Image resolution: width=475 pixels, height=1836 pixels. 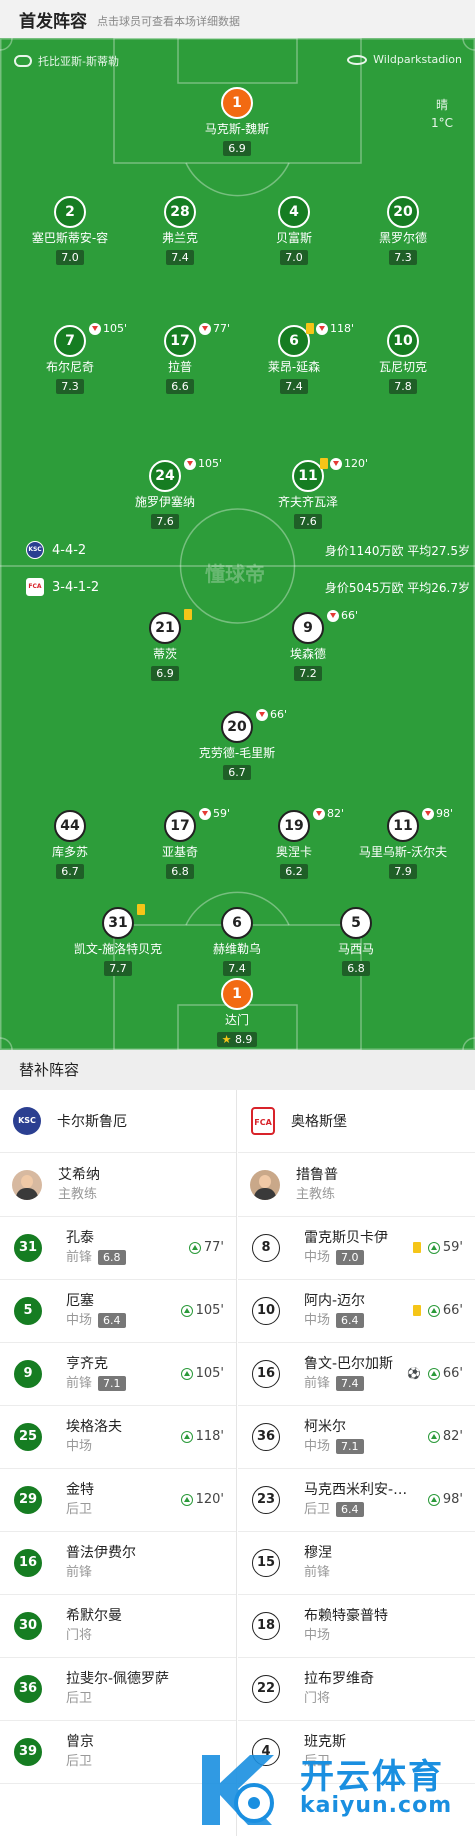 What do you see at coordinates (70, 844) in the screenshot?
I see `away-player: 44 库多苏 6.7` at bounding box center [70, 844].